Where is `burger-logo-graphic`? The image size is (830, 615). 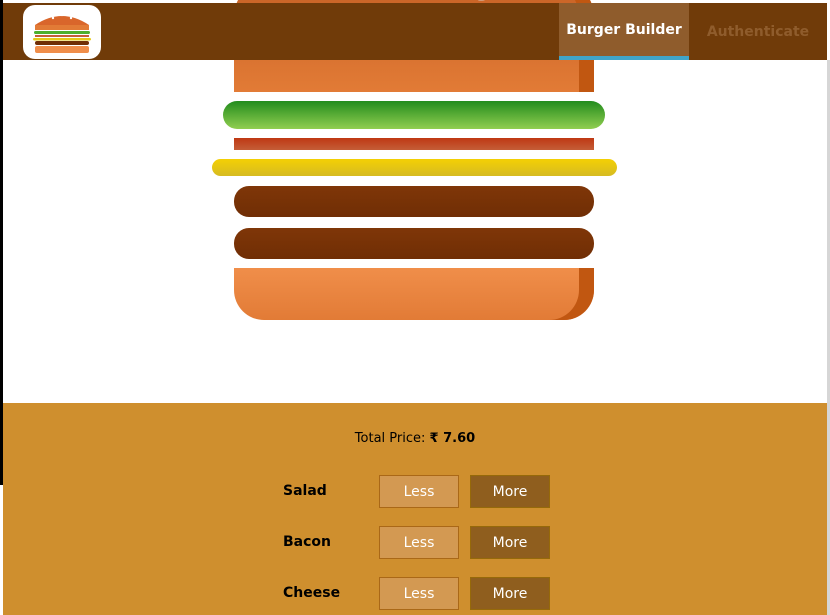
burger-logo-graphic is located at coordinates (62, 33).